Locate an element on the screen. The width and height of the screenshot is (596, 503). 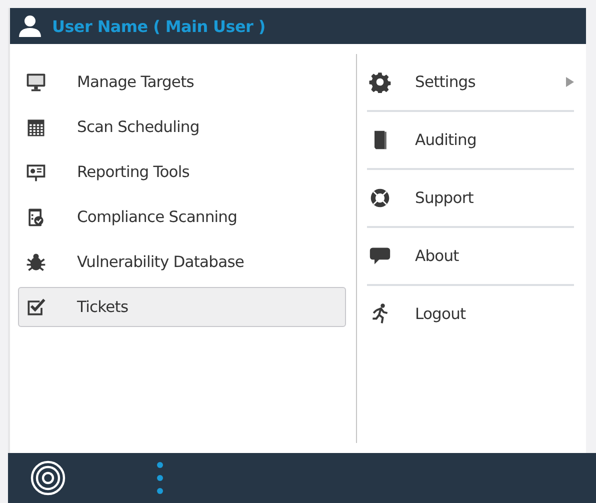
user-icon is located at coordinates (30, 26).